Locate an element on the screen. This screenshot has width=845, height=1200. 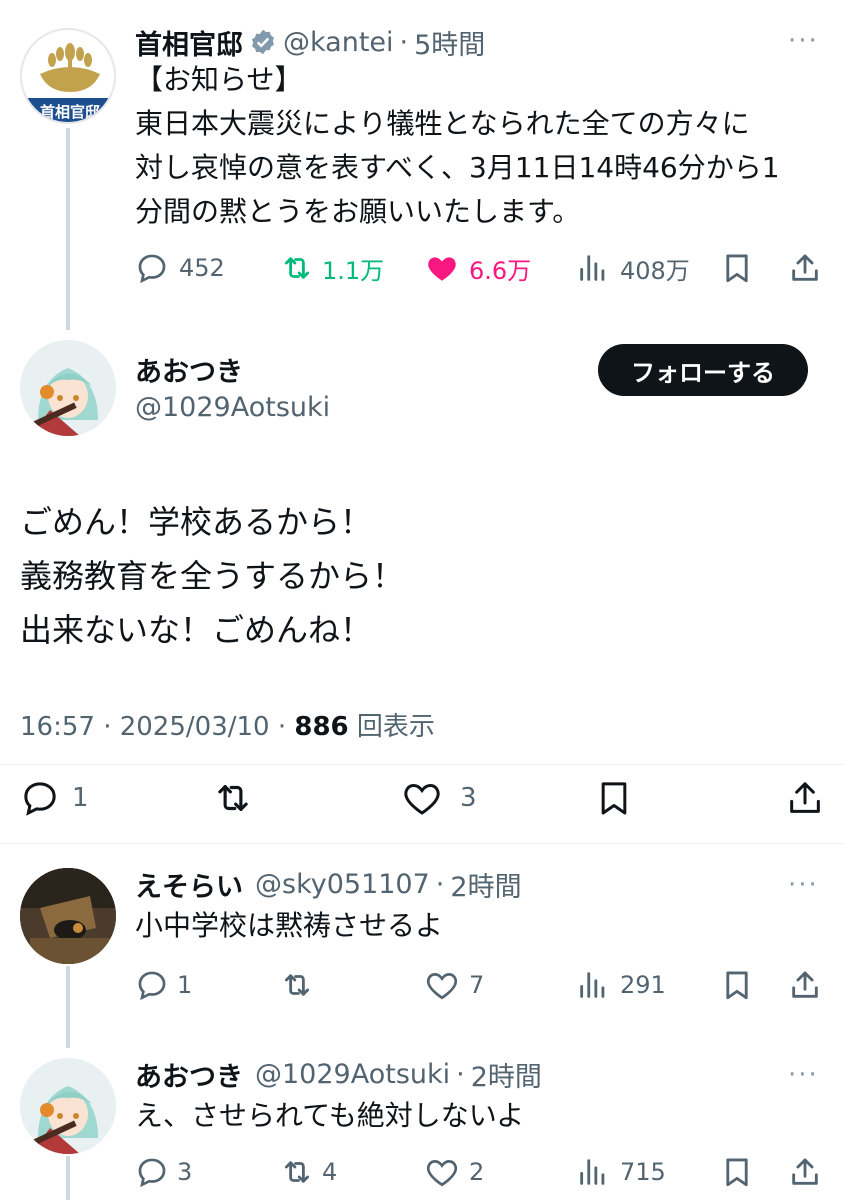
main-author-name: あおつき is located at coordinates (189, 369).